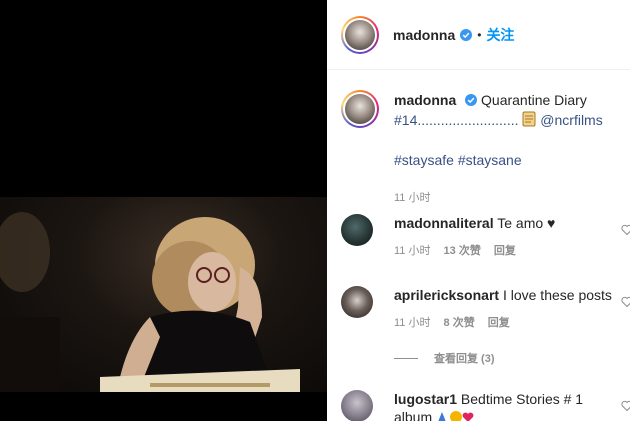 This screenshot has height=421, width=630. Describe the element at coordinates (458, 160) in the screenshot. I see `caption-hashtags: #staysafe #staysane` at that location.